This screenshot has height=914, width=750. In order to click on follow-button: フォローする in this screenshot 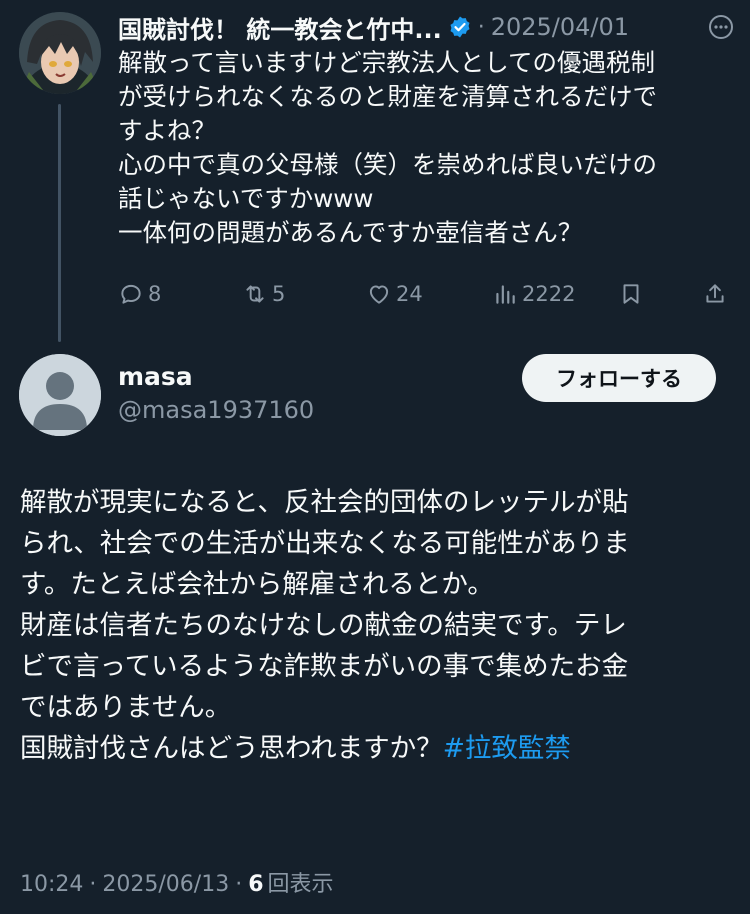, I will do `click(619, 378)`.